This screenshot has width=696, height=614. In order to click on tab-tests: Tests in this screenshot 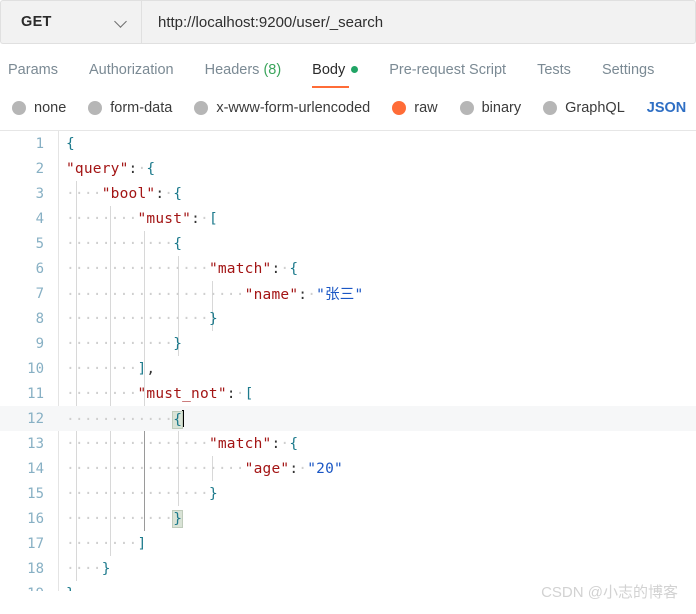, I will do `click(554, 75)`.